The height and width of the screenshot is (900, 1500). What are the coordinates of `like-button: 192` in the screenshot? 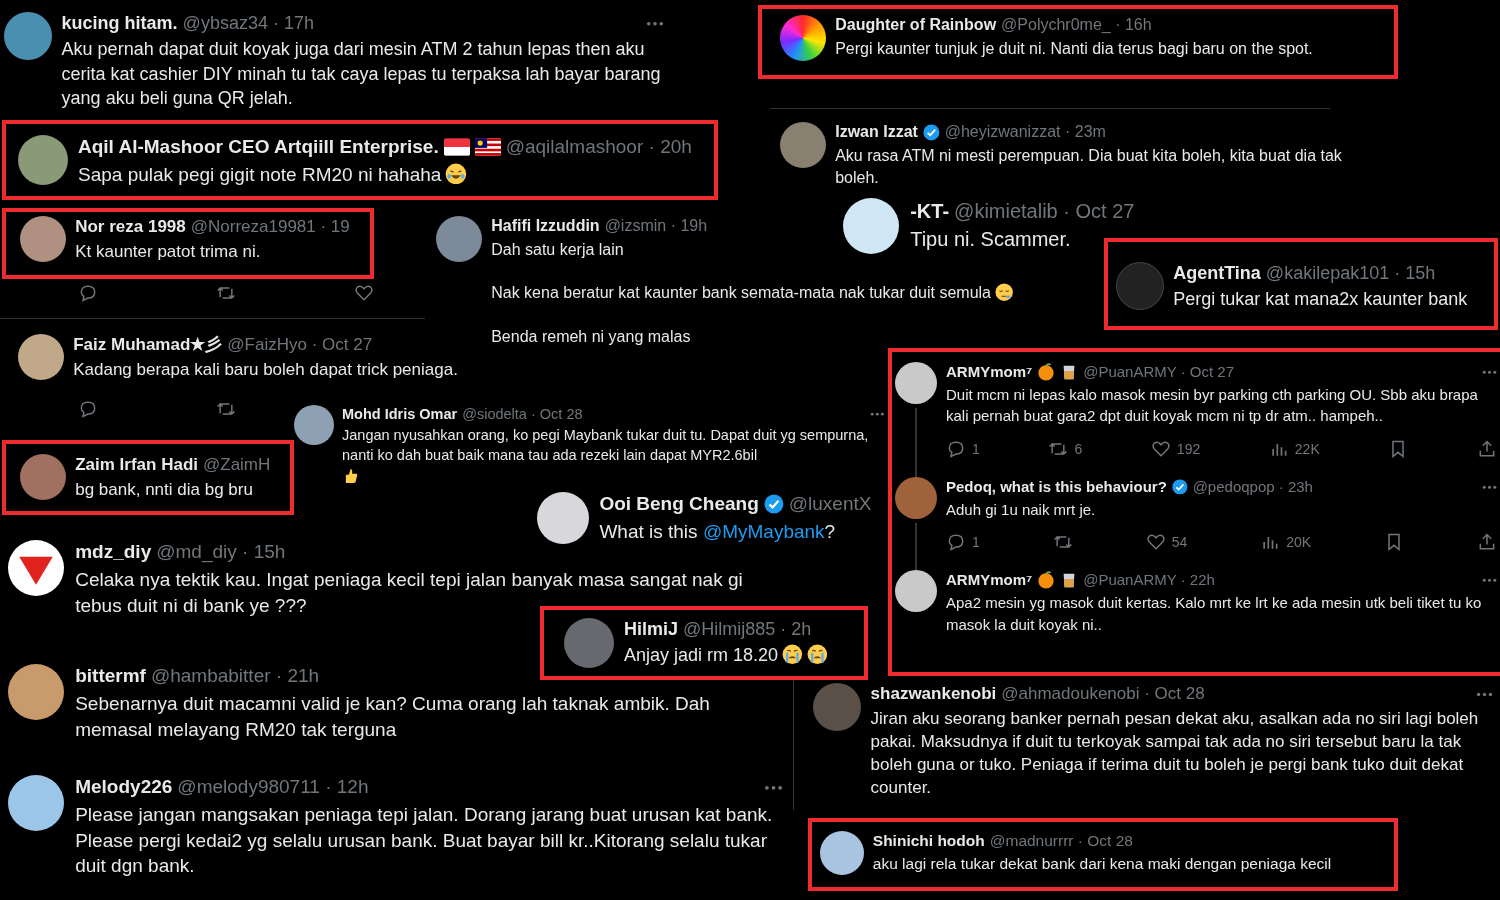 It's located at (1175, 449).